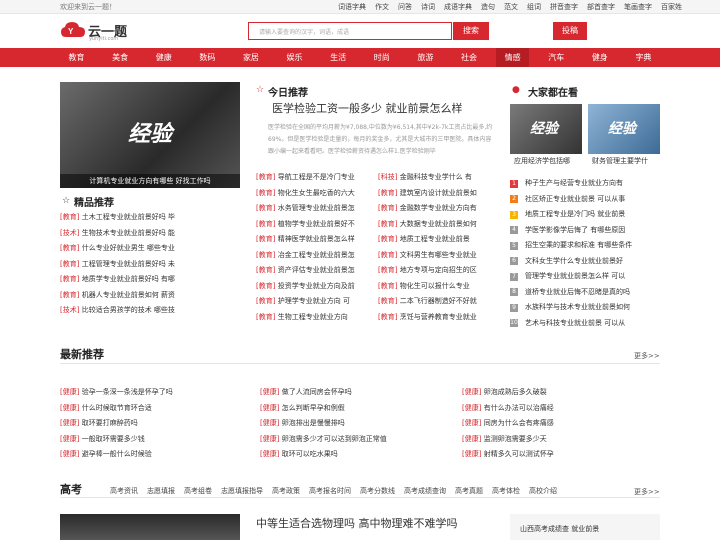  Describe the element at coordinates (571, 246) in the screenshot. I see `rank-item: 5 招生空乘的要求和标准 有哪些条件` at that location.